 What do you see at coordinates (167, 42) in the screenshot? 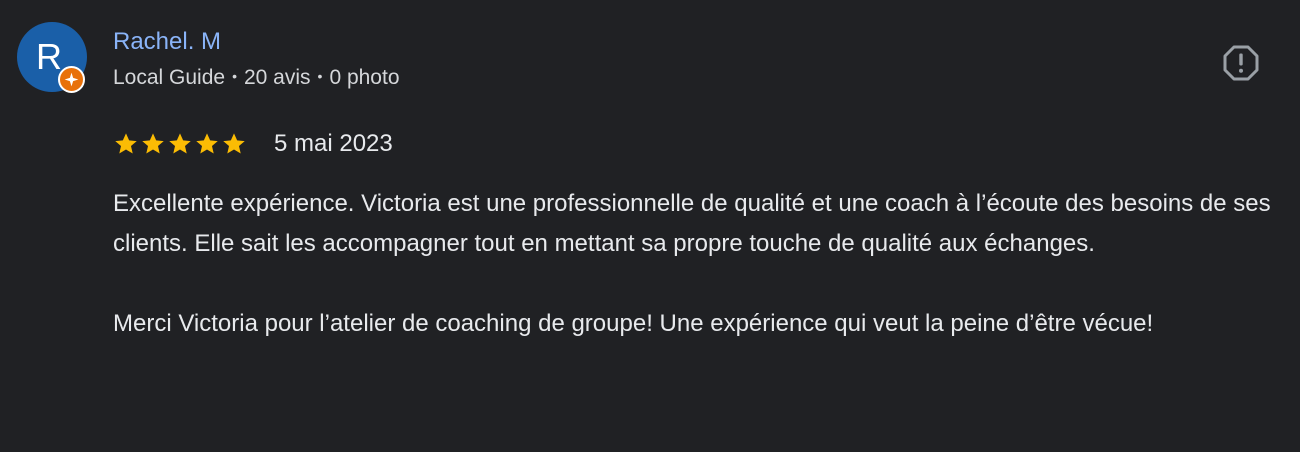
I see `reviewer-name: Rachel. M` at bounding box center [167, 42].